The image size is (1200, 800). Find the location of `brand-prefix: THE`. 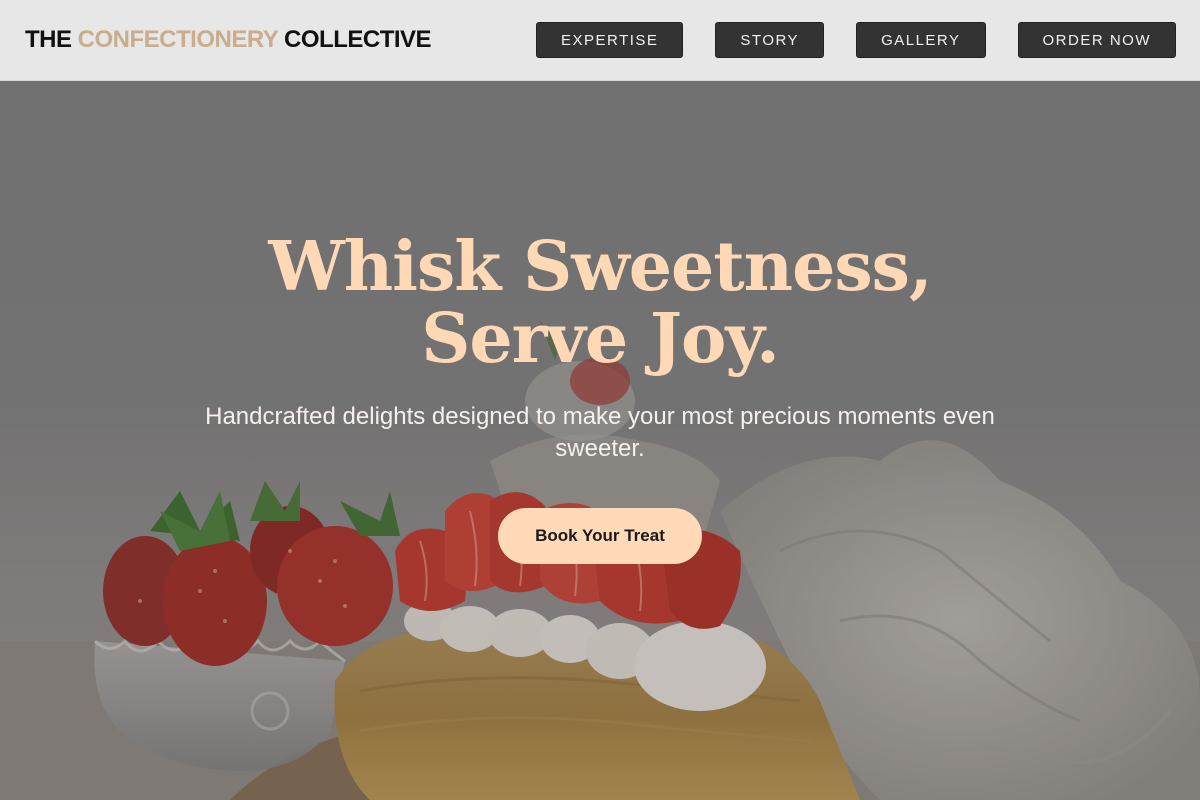

brand-prefix: THE is located at coordinates (51, 39).